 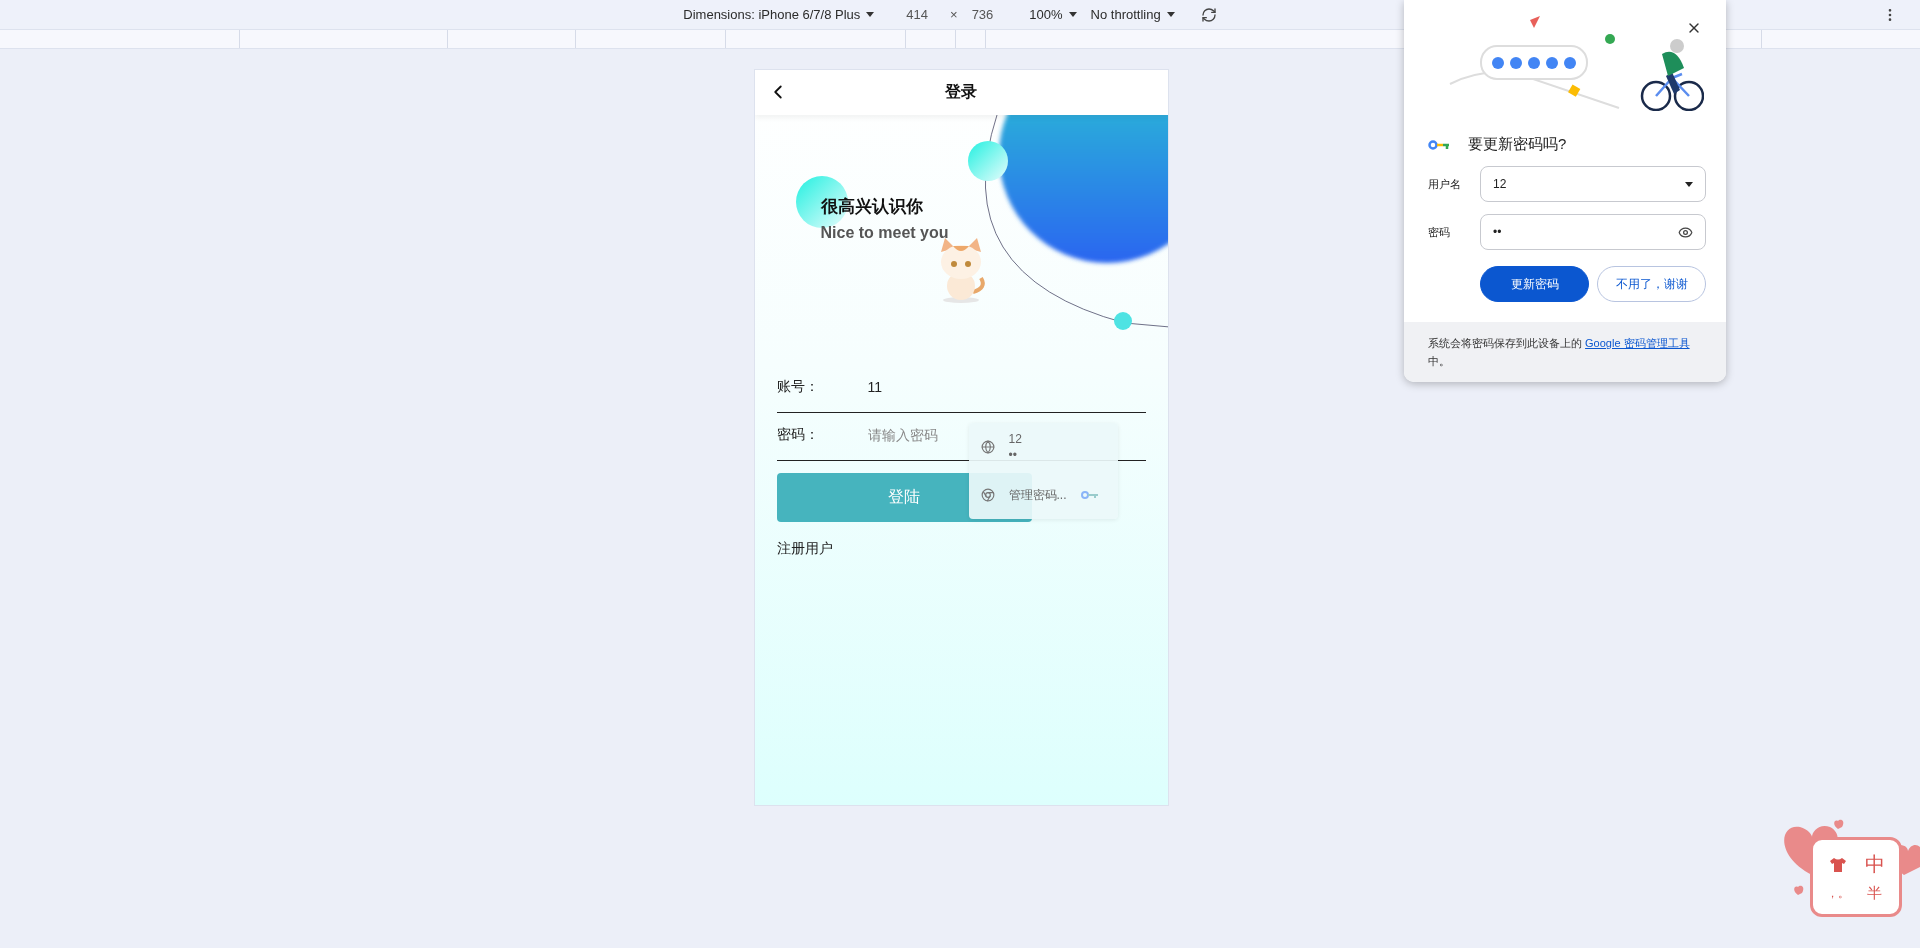 What do you see at coordinates (961, 92) in the screenshot?
I see `page-title: 登录` at bounding box center [961, 92].